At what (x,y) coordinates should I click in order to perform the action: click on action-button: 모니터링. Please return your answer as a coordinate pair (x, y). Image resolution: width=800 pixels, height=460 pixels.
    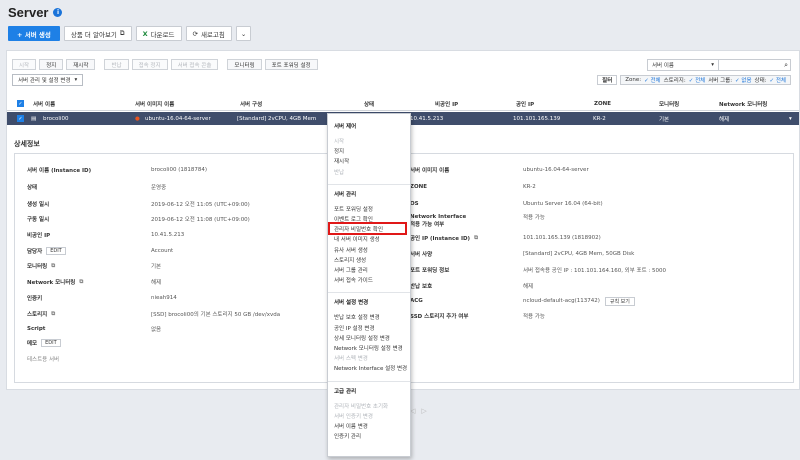
    Looking at the image, I should click on (244, 64).